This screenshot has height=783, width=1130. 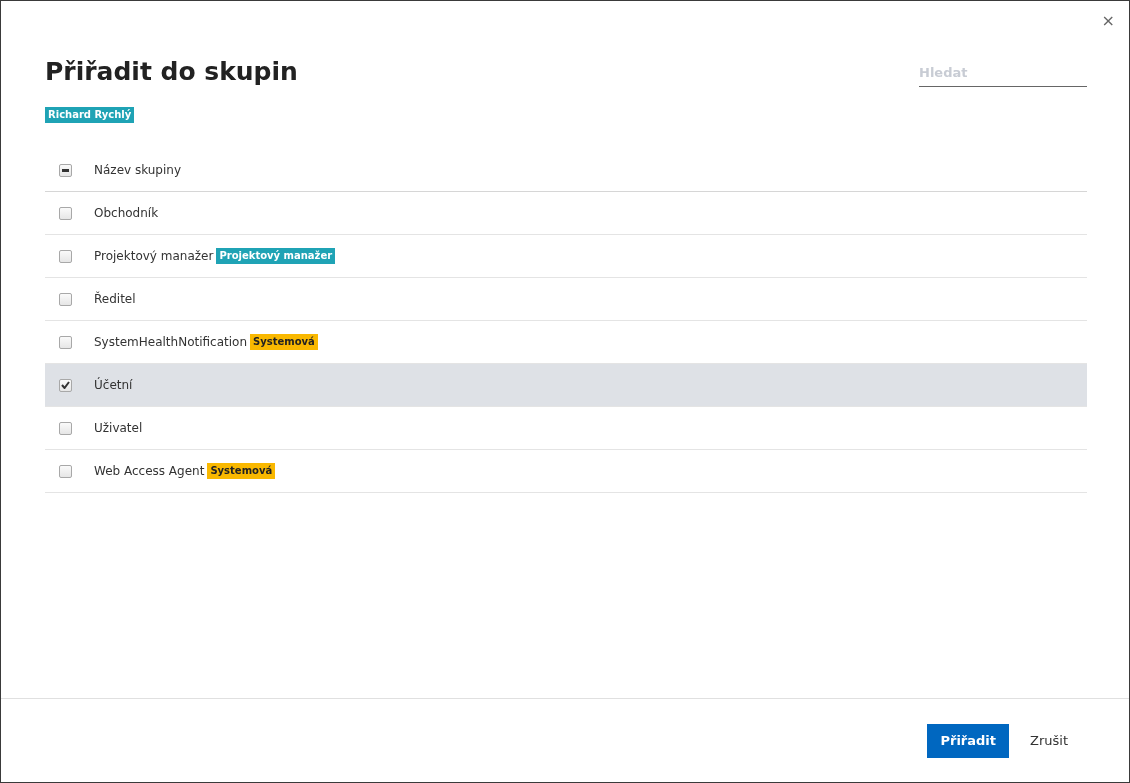 I want to click on group-row: Web Access Agent Systemová, so click(x=566, y=471).